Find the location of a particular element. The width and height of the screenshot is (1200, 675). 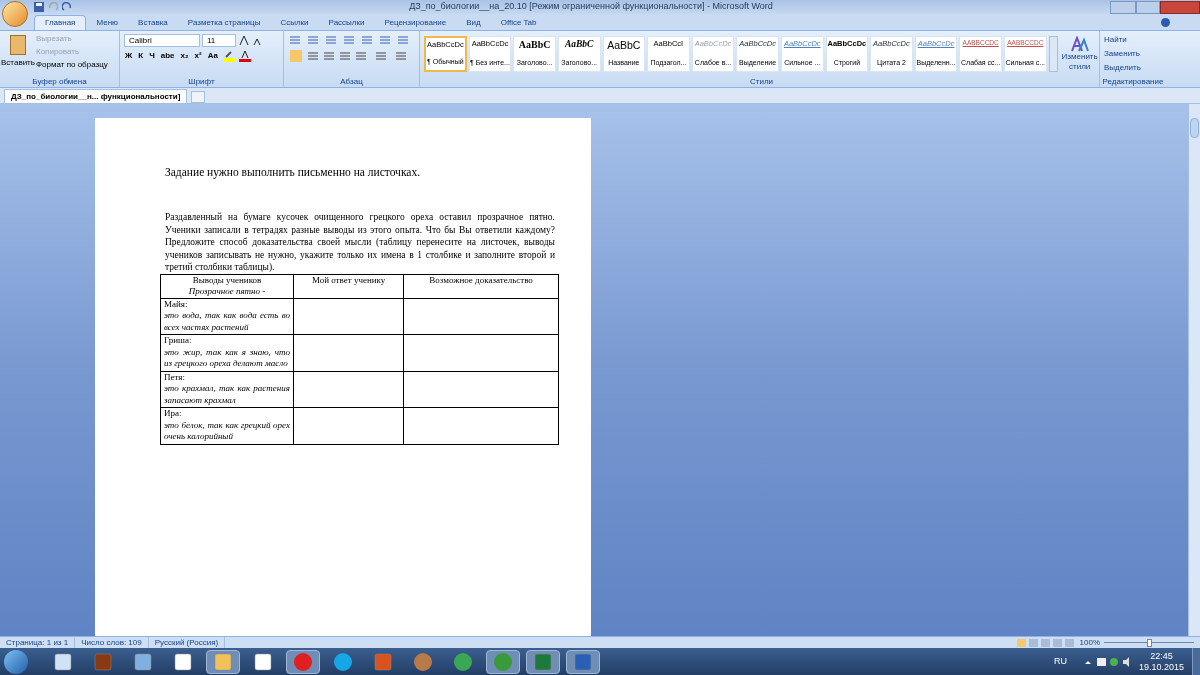

clipboard-button: Формат по образцу is located at coordinates (72, 65).